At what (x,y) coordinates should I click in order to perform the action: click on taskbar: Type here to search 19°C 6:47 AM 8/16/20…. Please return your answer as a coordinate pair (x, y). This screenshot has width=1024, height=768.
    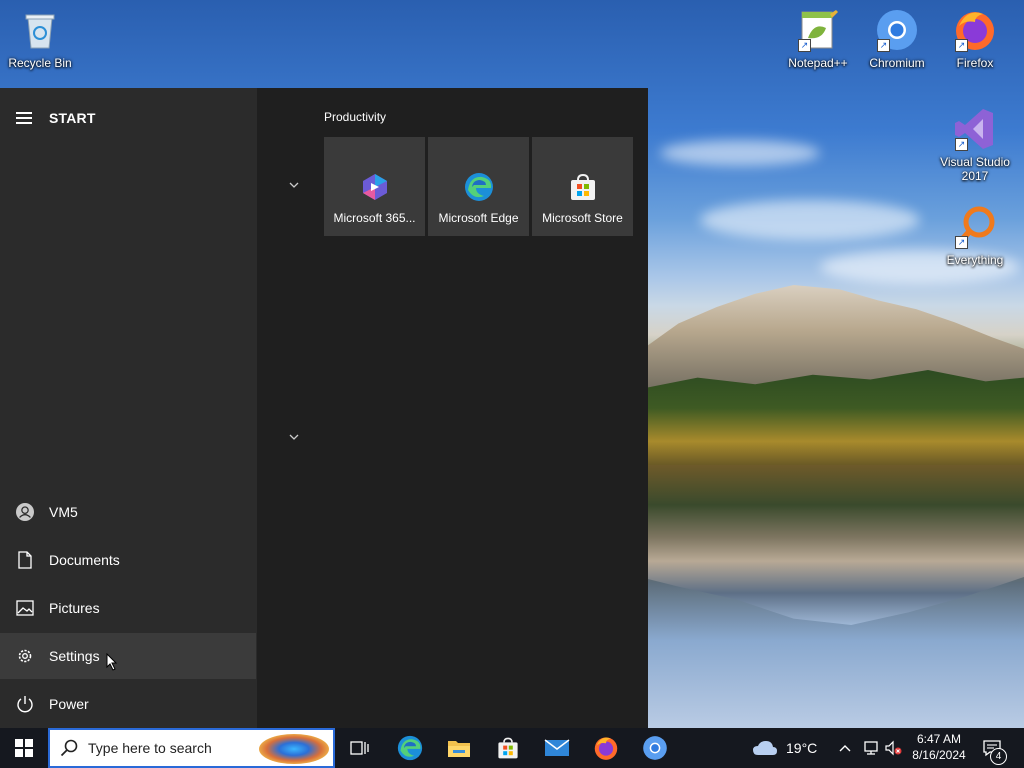
    Looking at the image, I should click on (512, 748).